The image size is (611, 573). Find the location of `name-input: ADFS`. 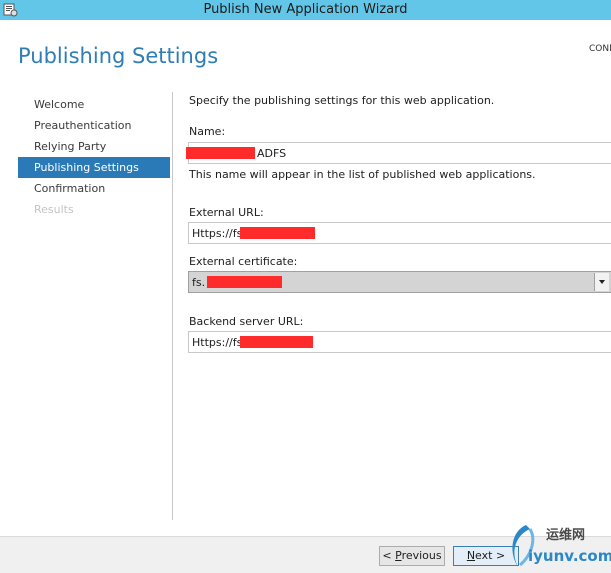

name-input: ADFS is located at coordinates (398, 153).